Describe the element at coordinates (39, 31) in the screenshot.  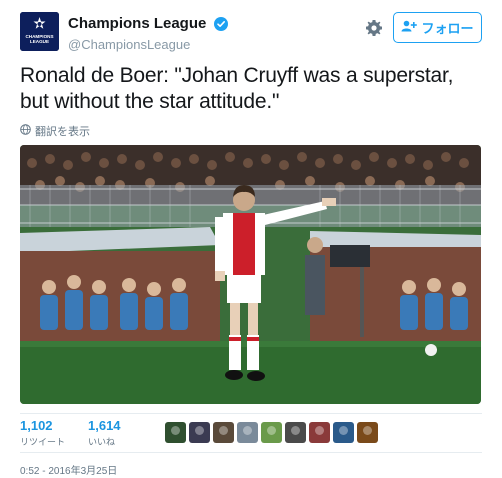
I see `avatar: CHAMPIONS LEAGUE` at that location.